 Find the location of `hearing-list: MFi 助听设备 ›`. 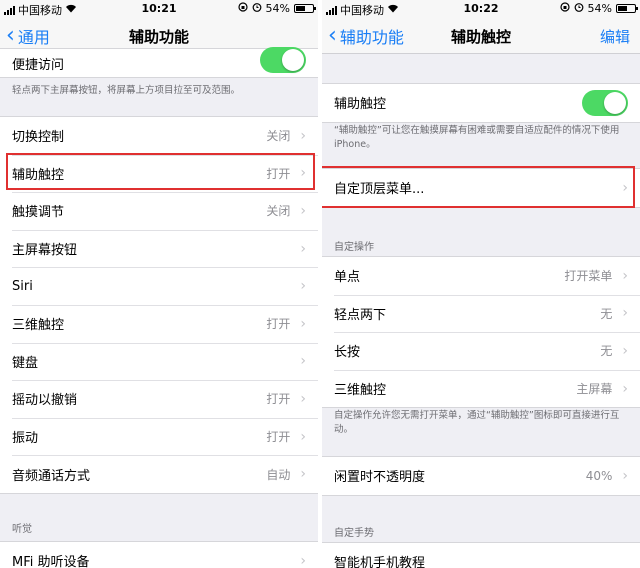

hearing-list: MFi 助听设备 › is located at coordinates (159, 554).